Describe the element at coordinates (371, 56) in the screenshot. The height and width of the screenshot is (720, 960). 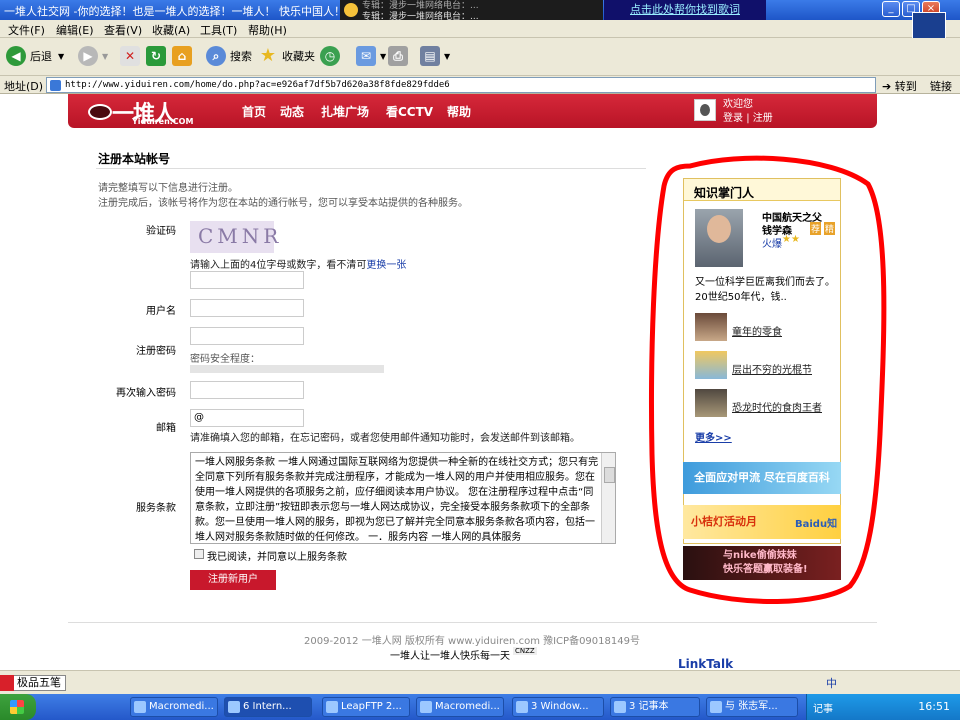
I see `mail-button: ✉ ▼` at that location.